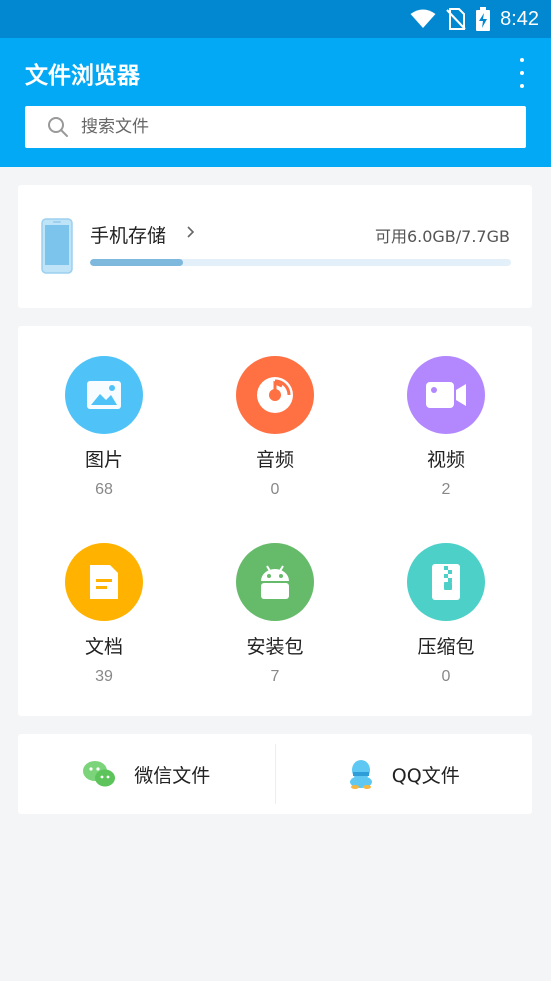 This screenshot has height=981, width=551. Describe the element at coordinates (360, 774) in the screenshot. I see `qq-icon` at that location.